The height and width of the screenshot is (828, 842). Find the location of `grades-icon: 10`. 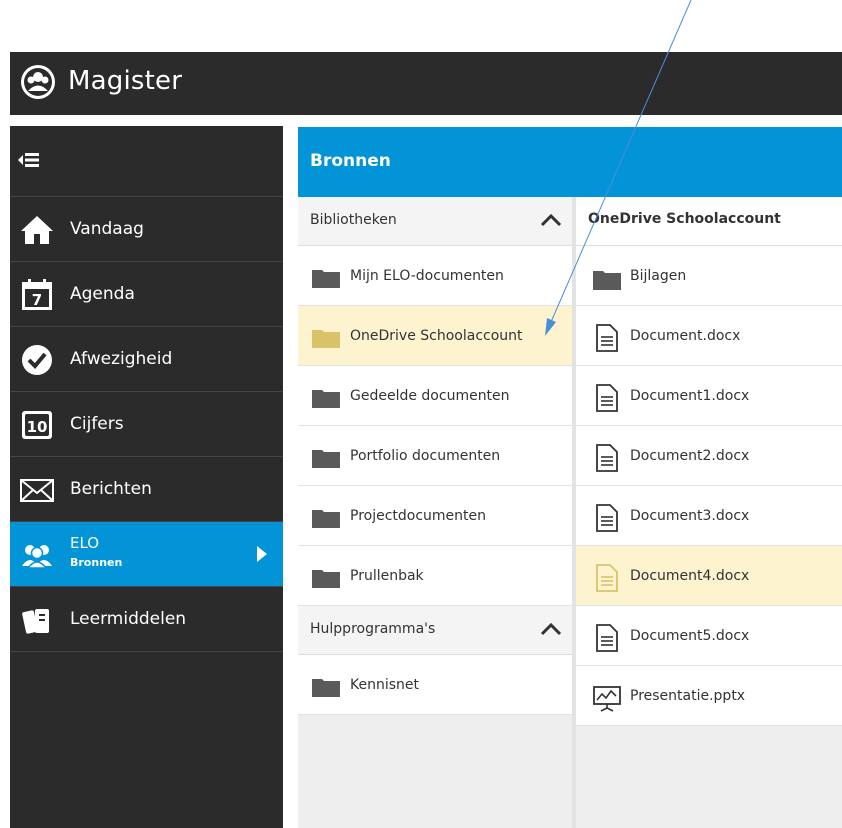

grades-icon: 10 is located at coordinates (37, 425).